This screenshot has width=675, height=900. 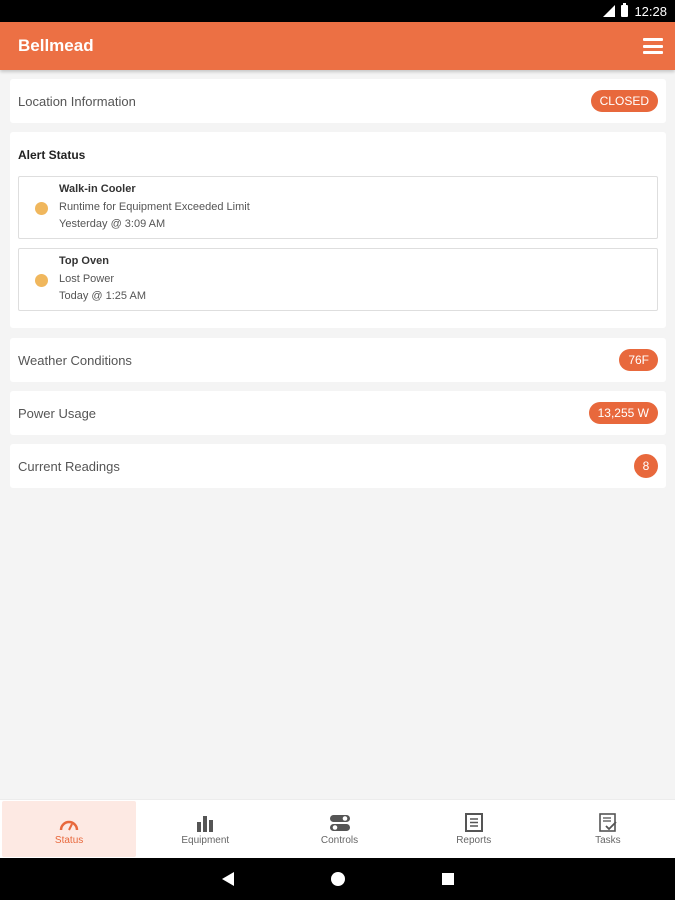 I want to click on alert-timestamp: Yesterday @ 3:09 AM, so click(x=112, y=224).